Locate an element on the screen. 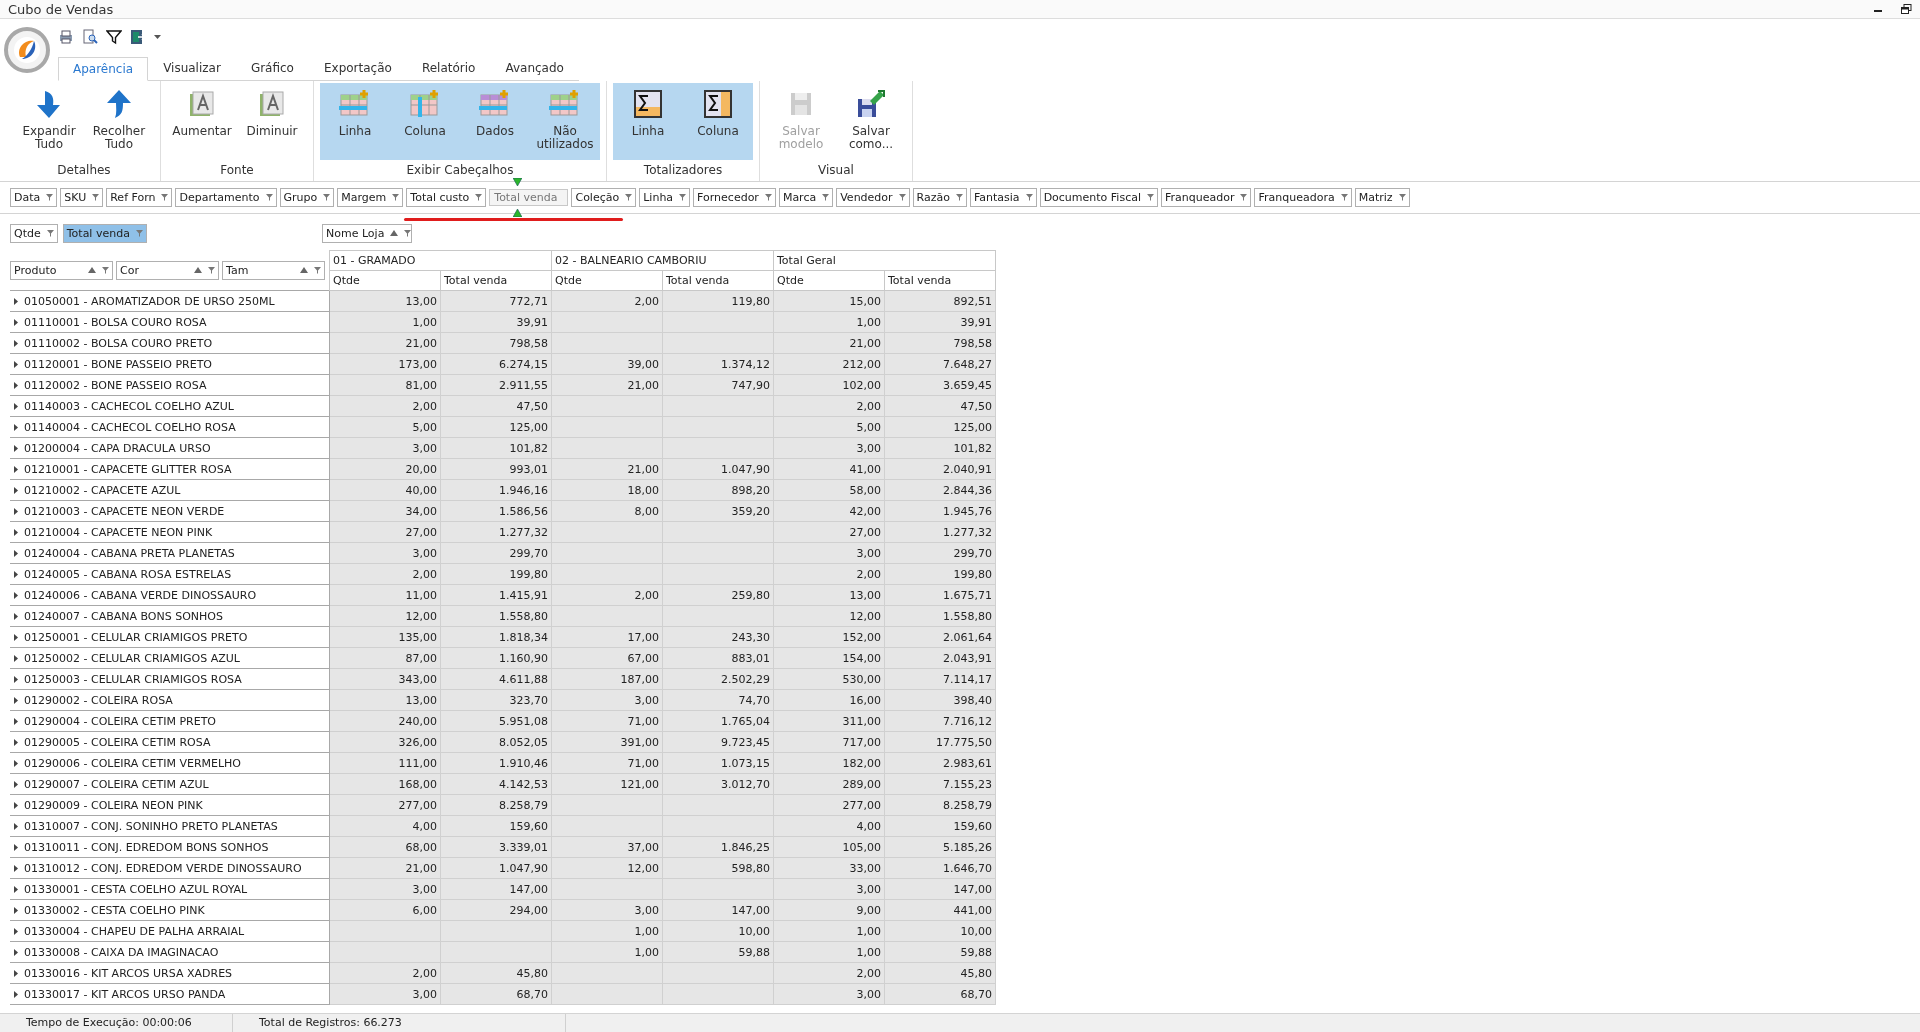 This screenshot has width=1920, height=1032. ribbon-button: Recolher Tudo is located at coordinates (119, 121).